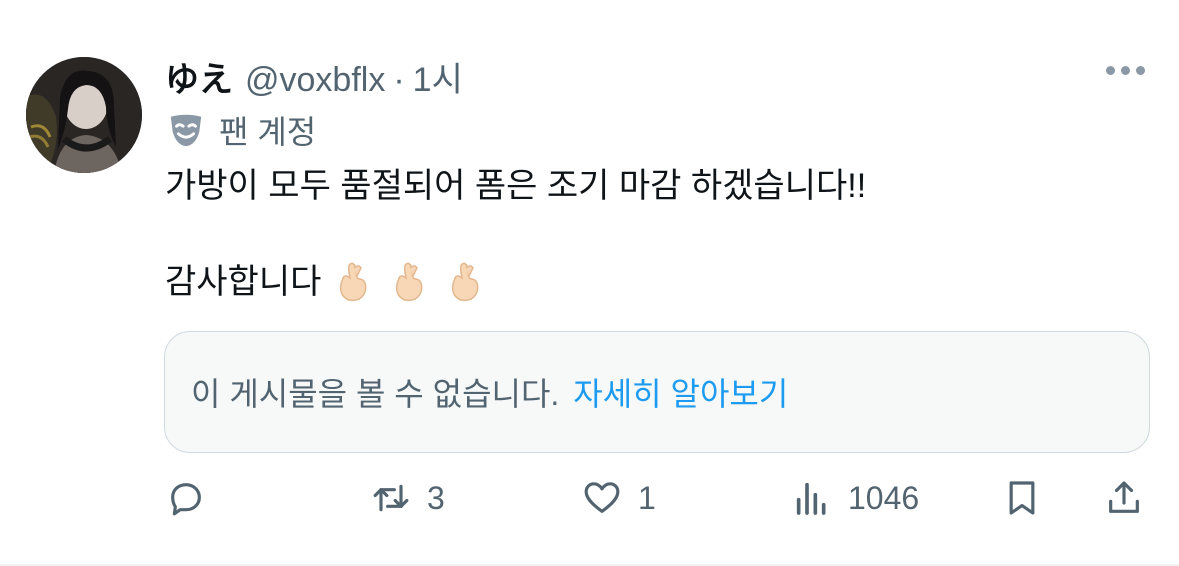  What do you see at coordinates (375, 394) in the screenshot?
I see `unavailable-message: 이 게시물을 볼 수 없습니다.` at bounding box center [375, 394].